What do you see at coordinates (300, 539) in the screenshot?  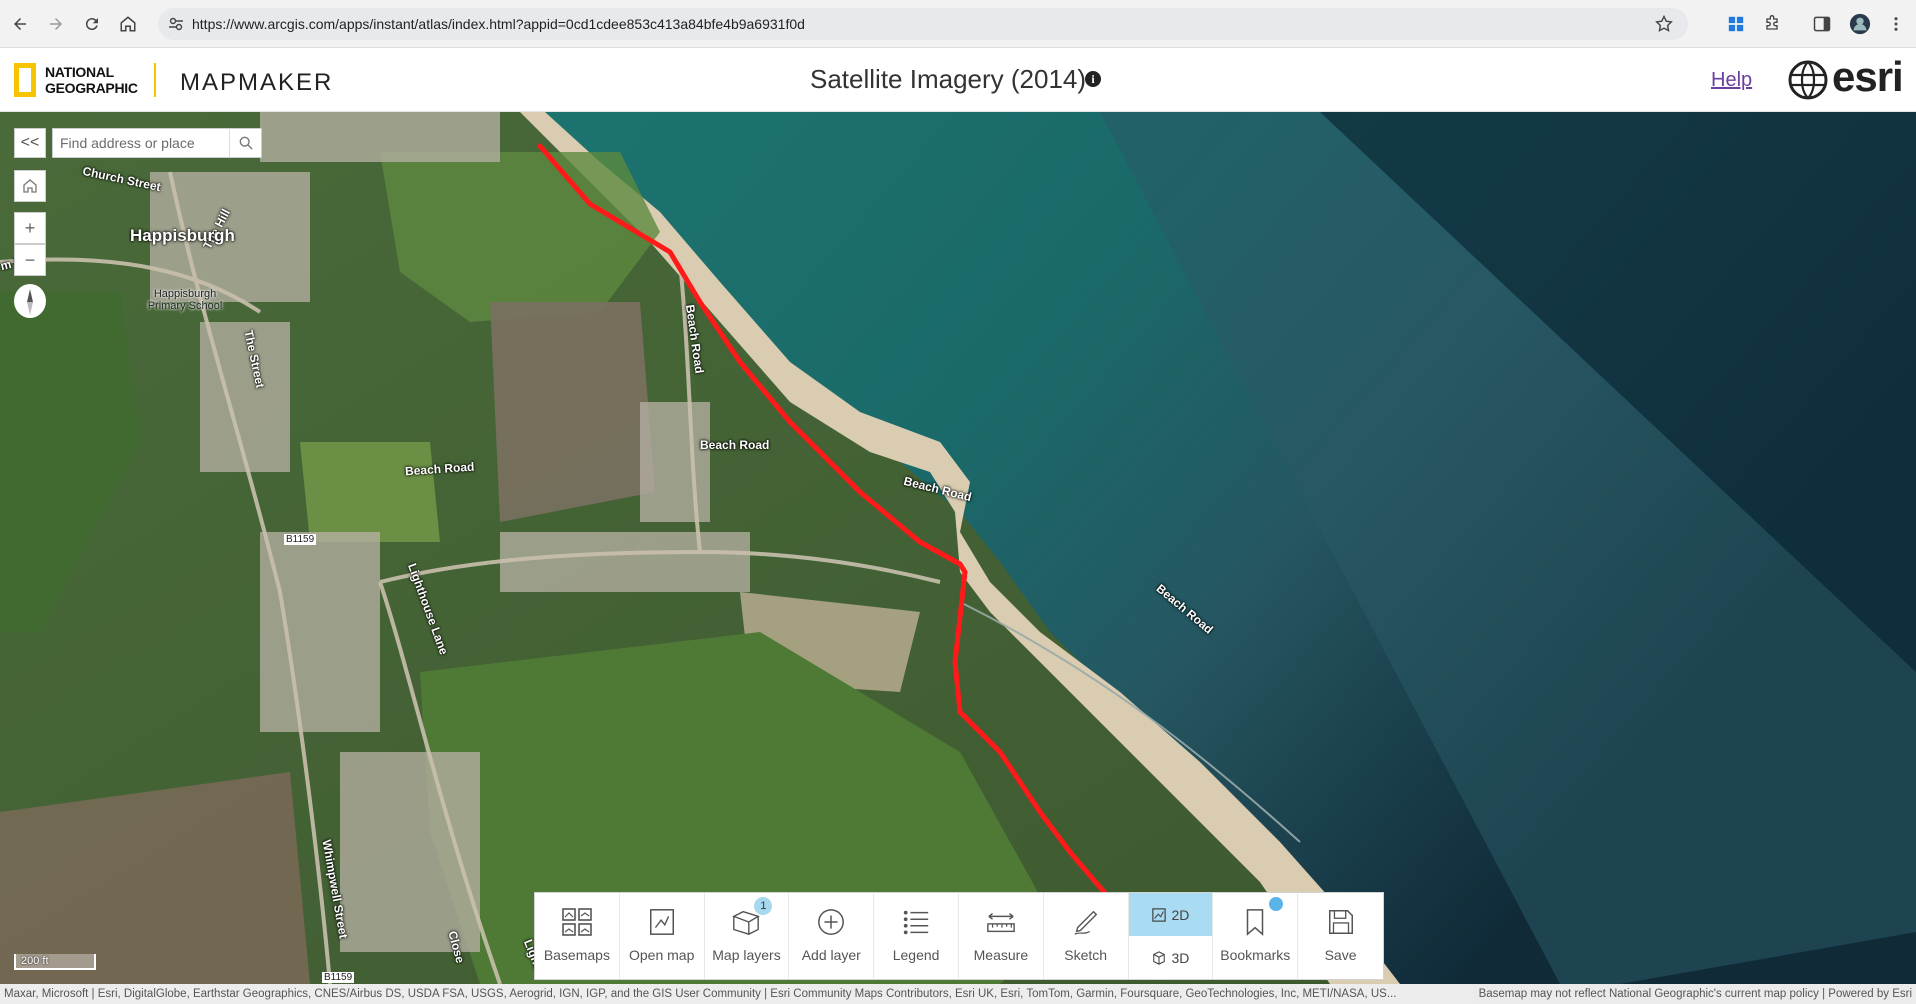 I see `map-label-b1159-a: B1159` at bounding box center [300, 539].